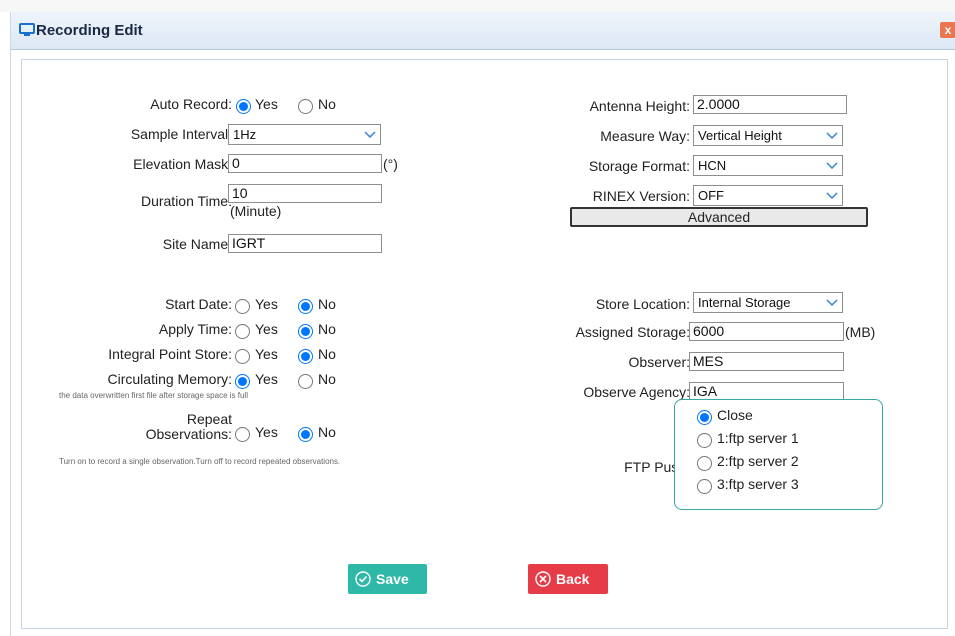  Describe the element at coordinates (642, 304) in the screenshot. I see `store-location-label: Store Location:` at that location.